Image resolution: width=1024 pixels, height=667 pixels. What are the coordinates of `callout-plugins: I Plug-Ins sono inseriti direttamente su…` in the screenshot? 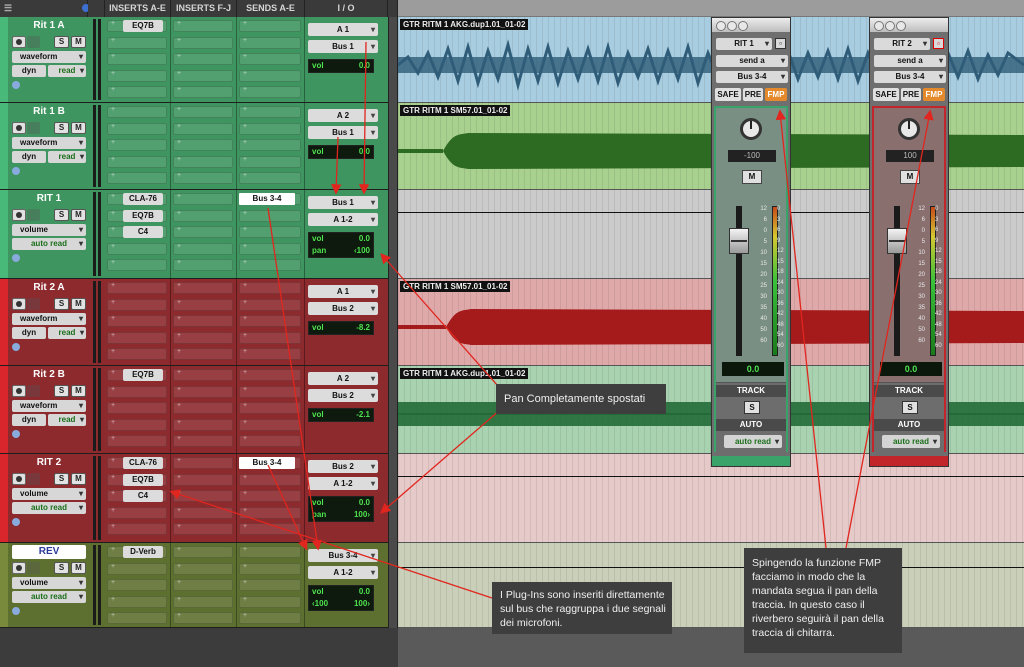 It's located at (582, 608).